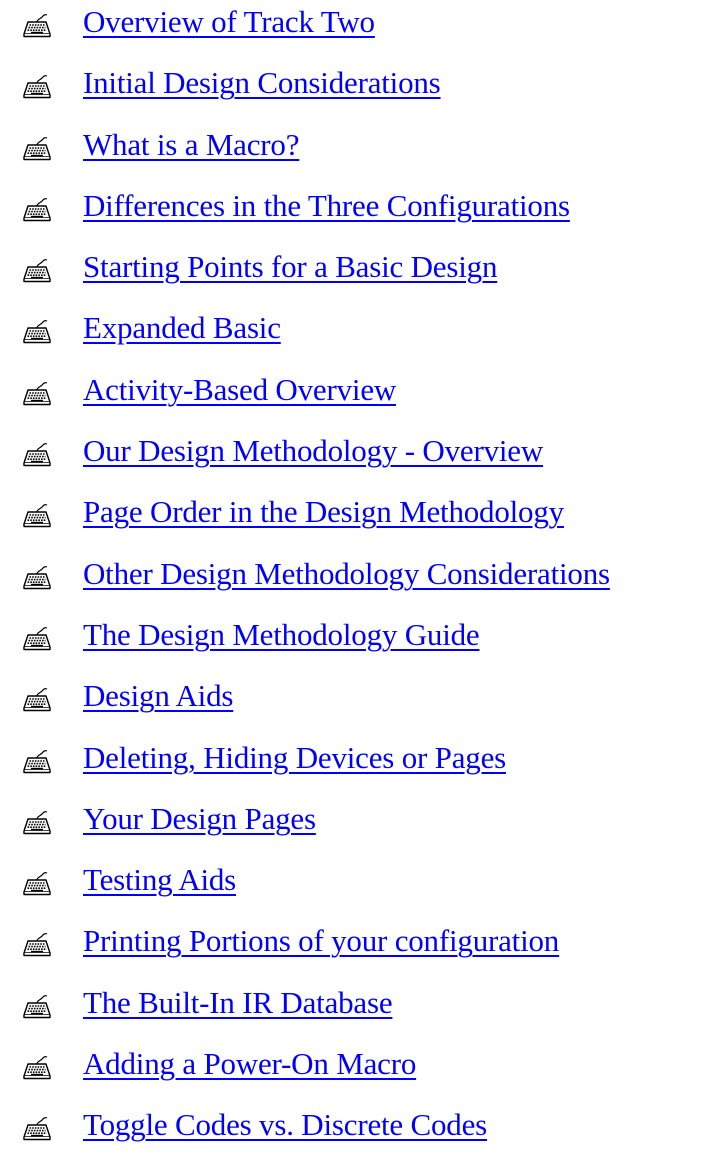  I want to click on toc-link: Expanded Basic, so click(182, 328).